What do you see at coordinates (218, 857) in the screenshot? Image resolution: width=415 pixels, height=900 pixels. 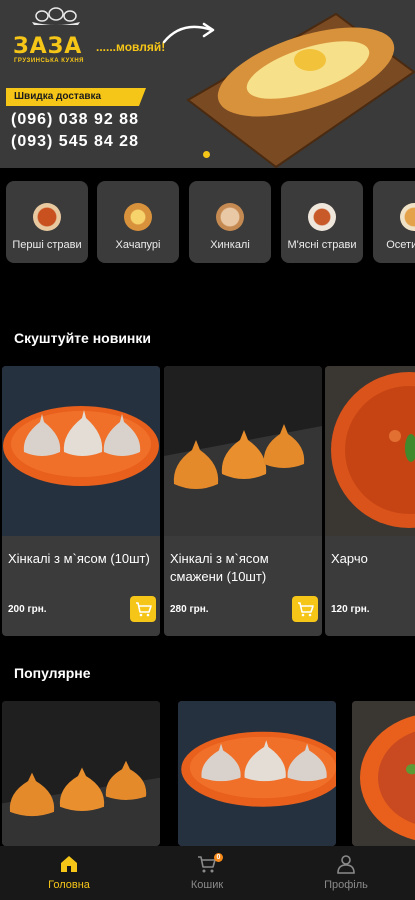 I see `cart-count-badge: 0` at bounding box center [218, 857].